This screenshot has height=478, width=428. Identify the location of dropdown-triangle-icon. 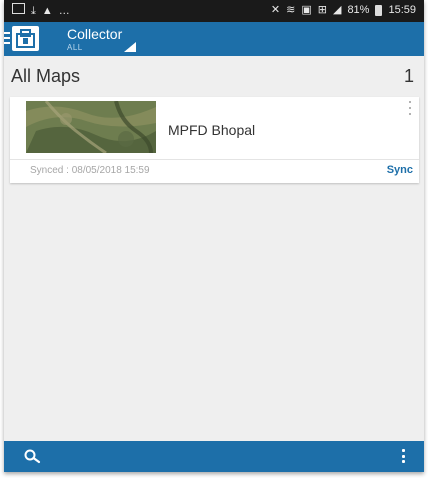
(130, 47).